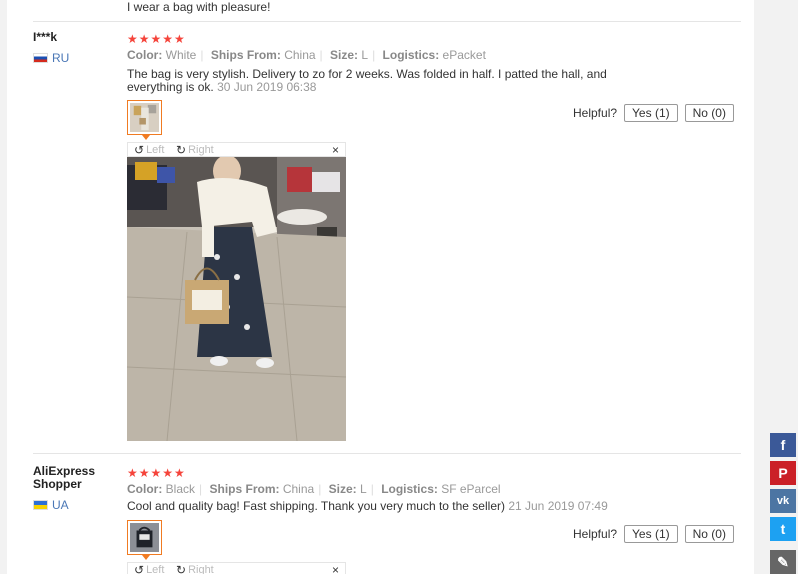 This screenshot has height=574, width=798. I want to click on review-photo-large, so click(236, 299).